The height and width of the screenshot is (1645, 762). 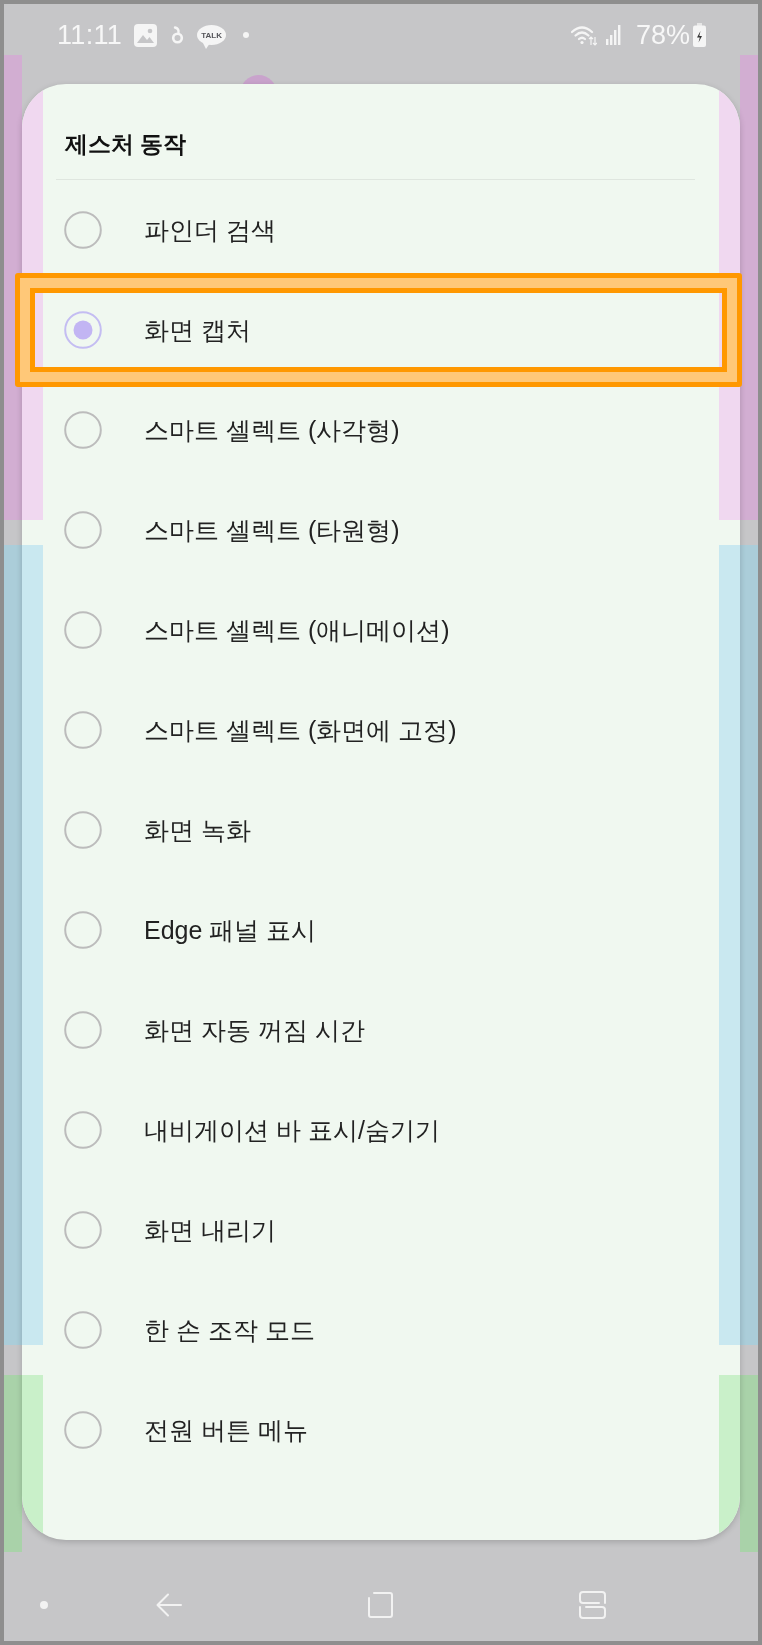 What do you see at coordinates (699, 35) in the screenshot?
I see `battery-icon` at bounding box center [699, 35].